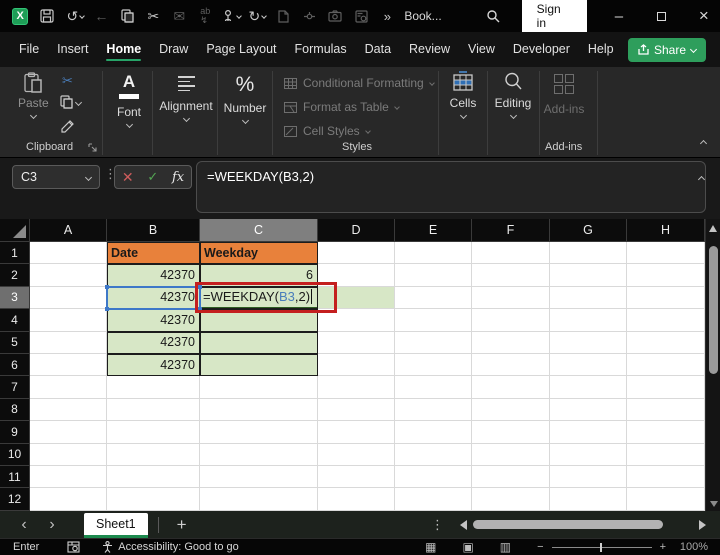 This screenshot has width=720, height=555. What do you see at coordinates (713, 228) in the screenshot?
I see `scroll-up-icon` at bounding box center [713, 228].